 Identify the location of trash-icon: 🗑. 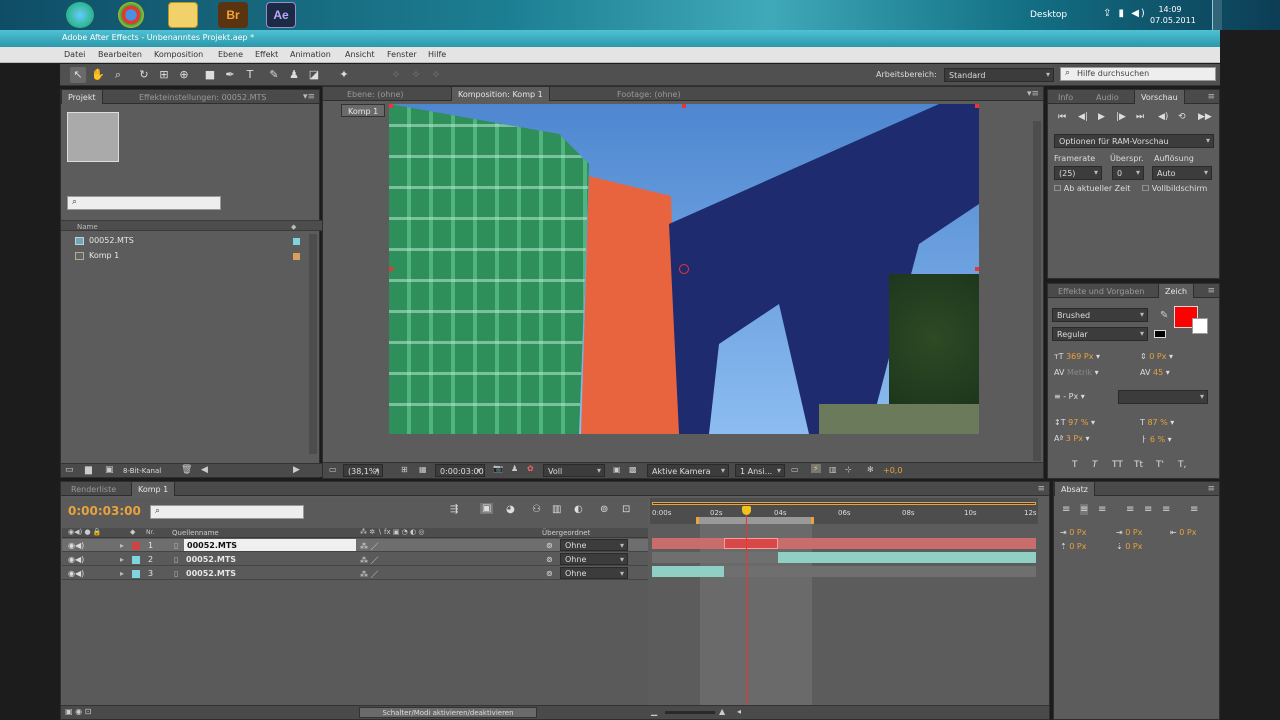
(186, 470).